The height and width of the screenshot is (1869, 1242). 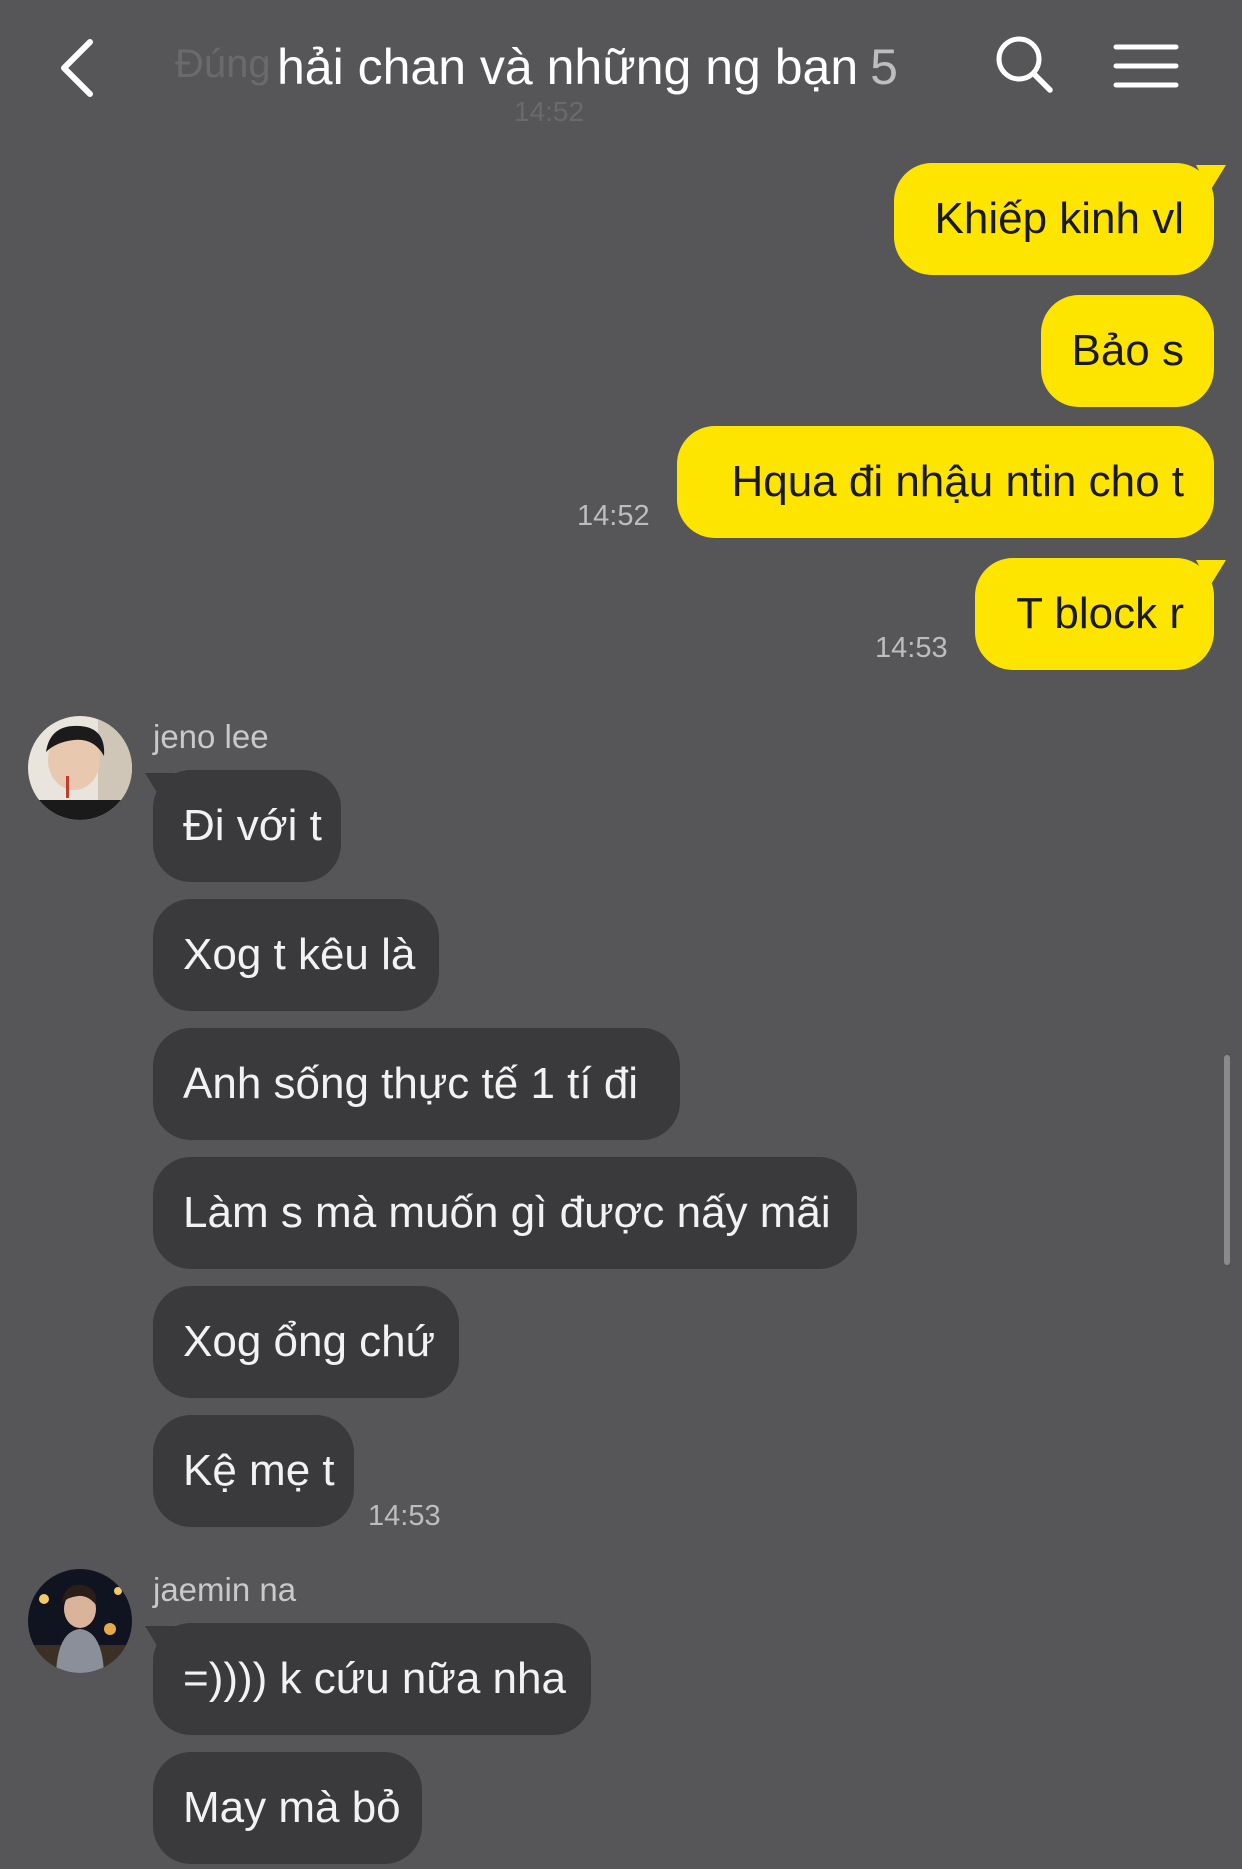 I want to click on incoming-message: Anh sống thực tế 1 tí đi, so click(x=416, y=1084).